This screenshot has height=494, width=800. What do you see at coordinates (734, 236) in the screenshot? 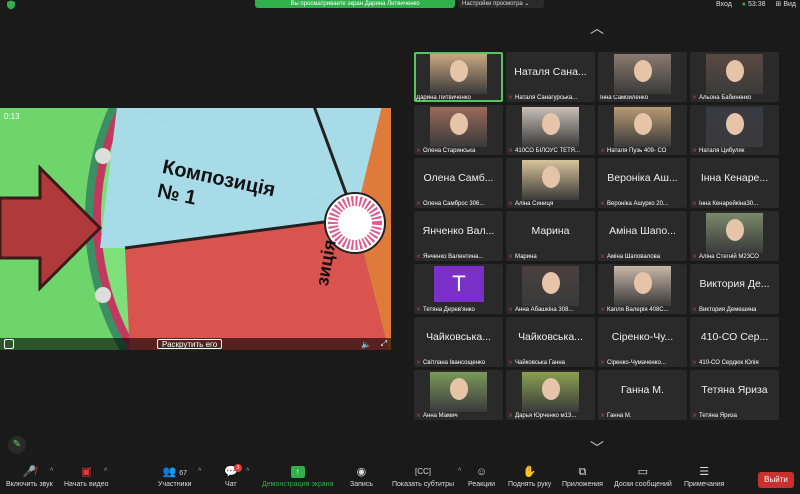
I see `participant-tile: ⨯ Аліна Стегній М23СО` at bounding box center [734, 236].